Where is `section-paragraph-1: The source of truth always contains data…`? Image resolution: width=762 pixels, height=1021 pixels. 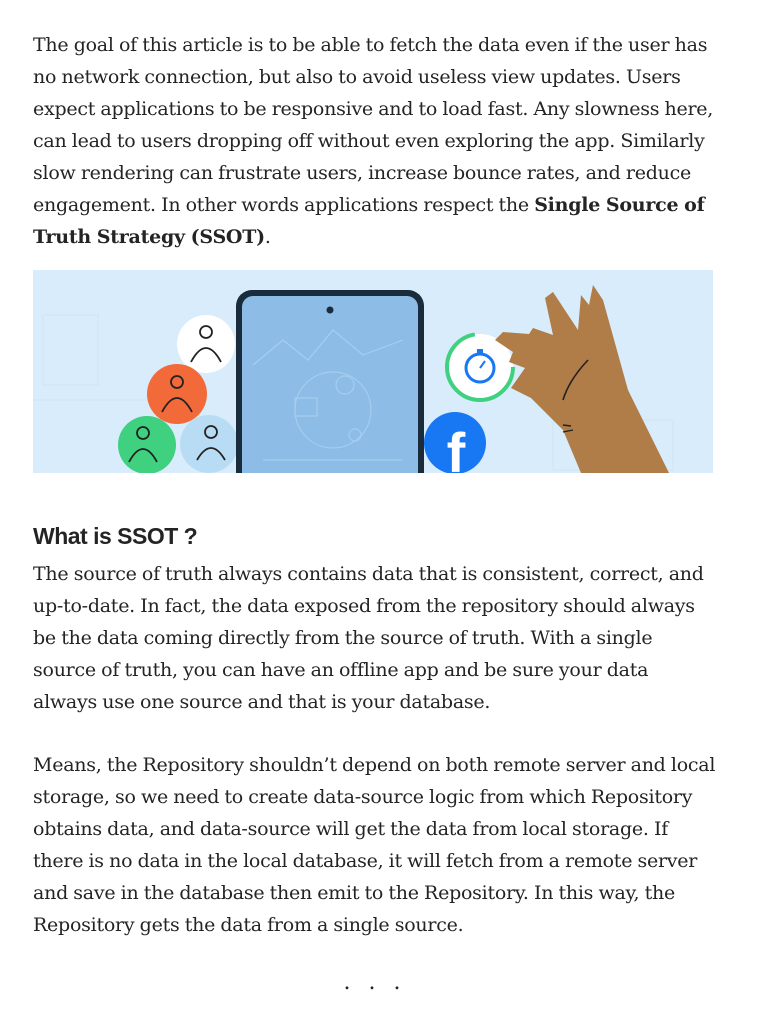
section-paragraph-1: The source of truth always contains data… is located at coordinates (375, 638).